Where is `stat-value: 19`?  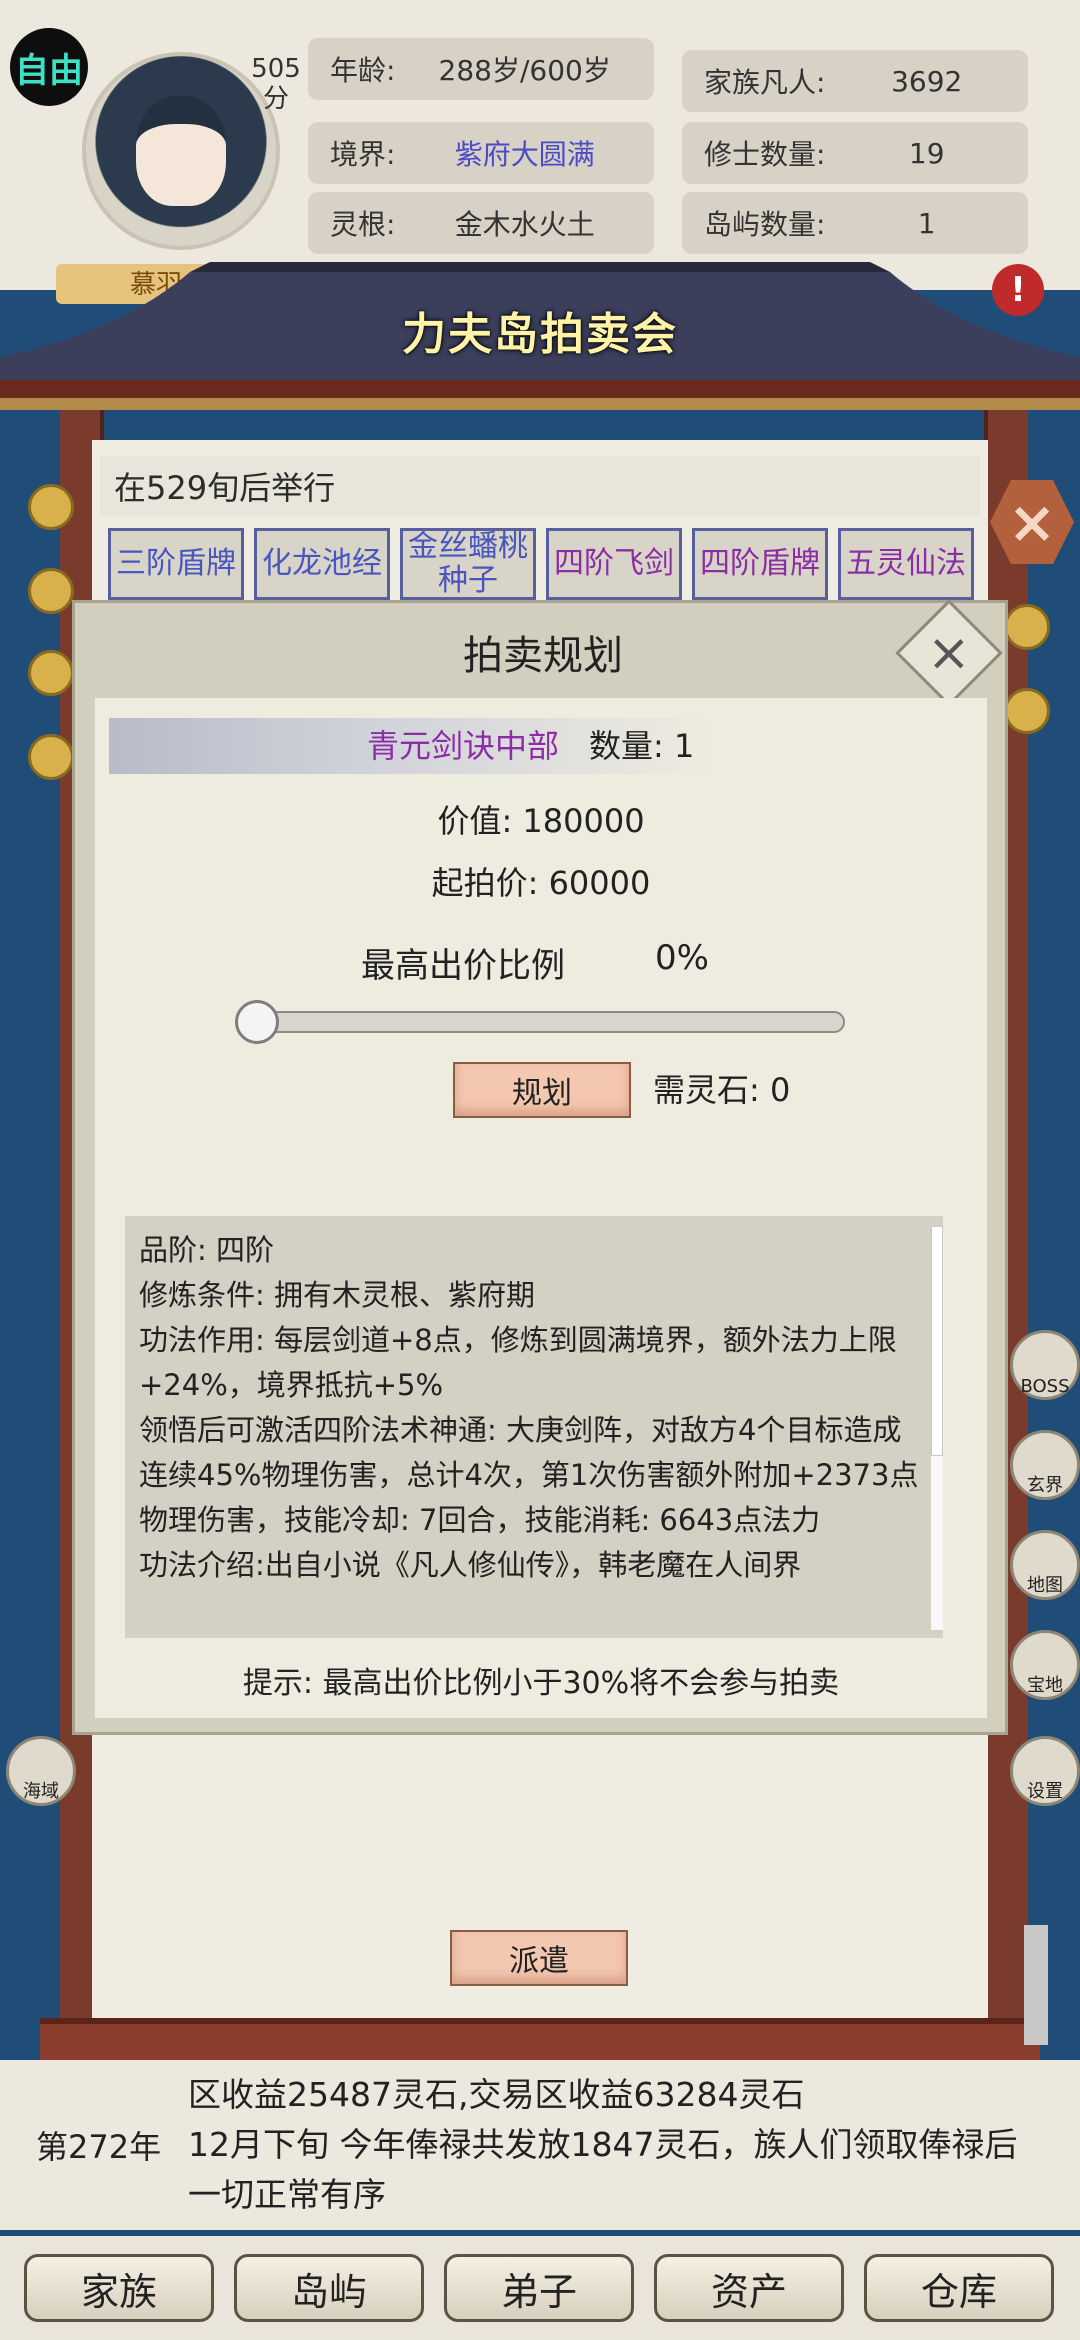
stat-value: 19 is located at coordinates (926, 153).